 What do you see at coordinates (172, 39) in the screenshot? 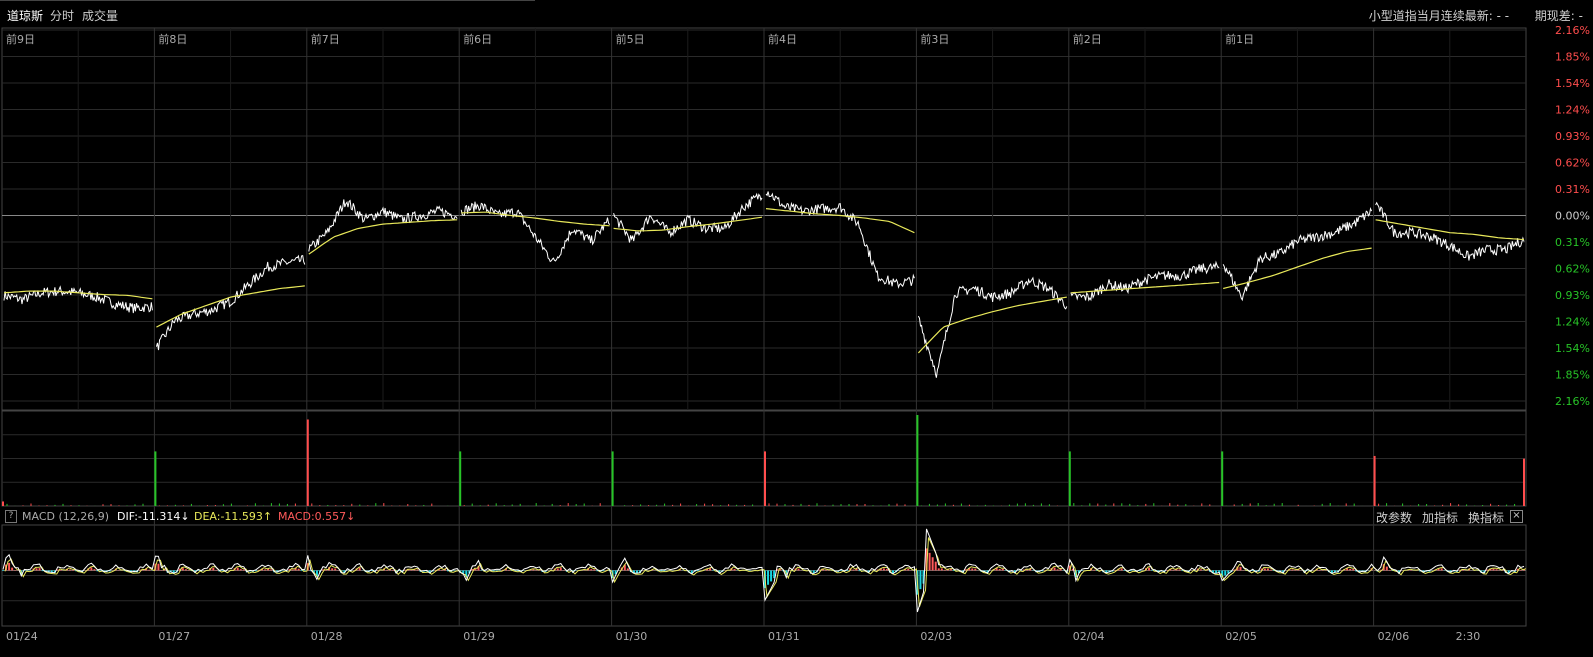
I see `day-label: 前8日` at bounding box center [172, 39].